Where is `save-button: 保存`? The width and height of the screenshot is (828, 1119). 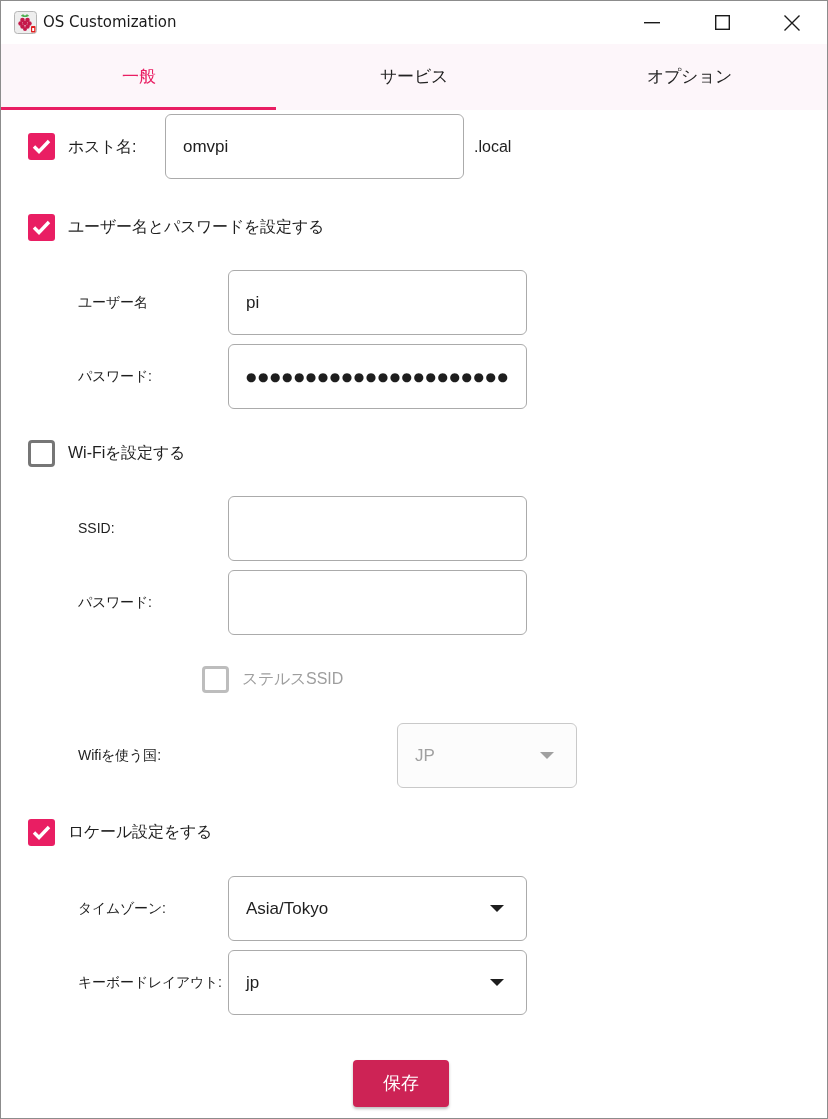 save-button: 保存 is located at coordinates (400, 1083).